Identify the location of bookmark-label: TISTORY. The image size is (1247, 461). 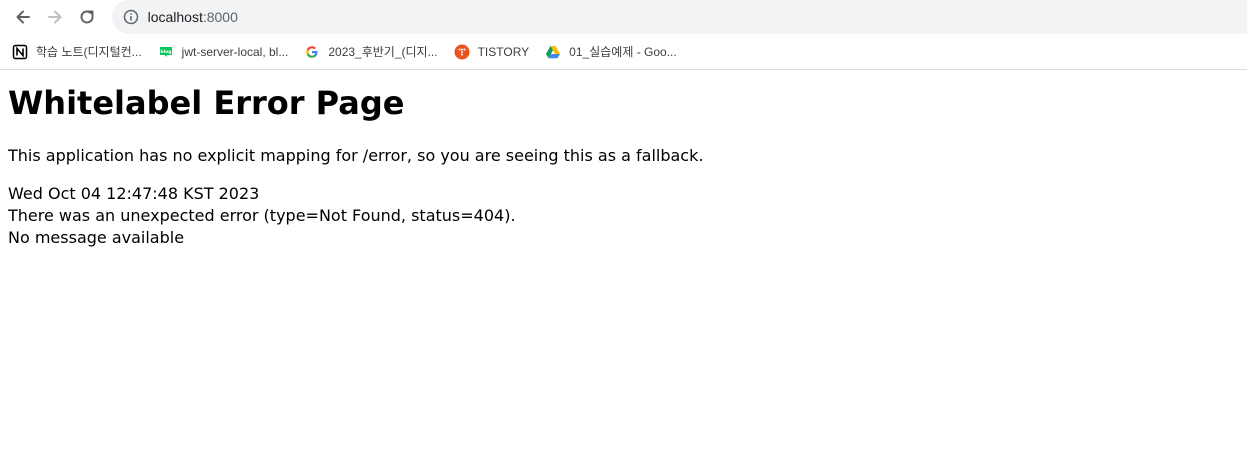
(503, 51).